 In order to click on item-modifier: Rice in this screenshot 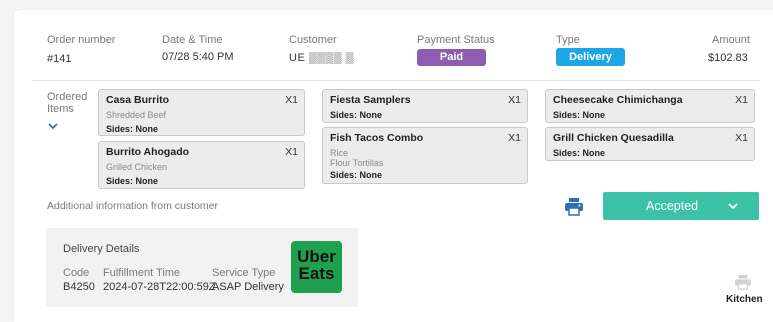, I will do `click(339, 153)`.